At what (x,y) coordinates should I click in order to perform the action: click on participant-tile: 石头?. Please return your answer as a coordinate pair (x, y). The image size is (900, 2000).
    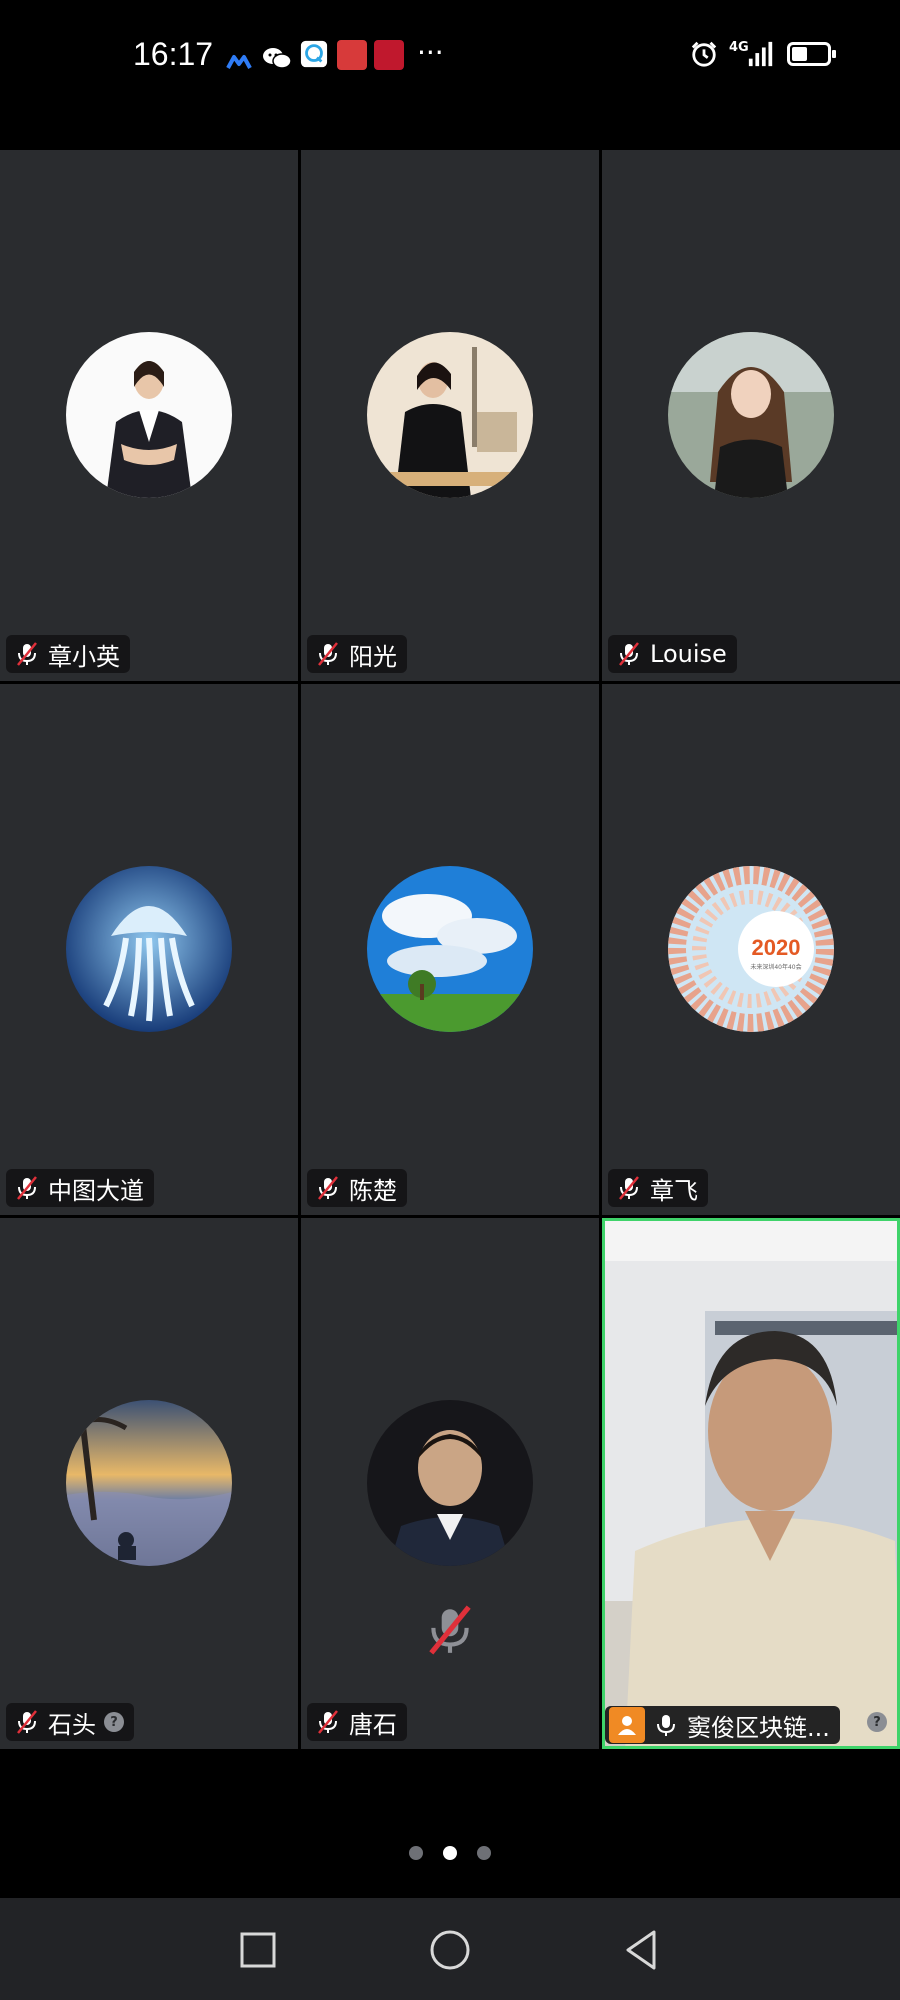
    Looking at the image, I should click on (149, 1483).